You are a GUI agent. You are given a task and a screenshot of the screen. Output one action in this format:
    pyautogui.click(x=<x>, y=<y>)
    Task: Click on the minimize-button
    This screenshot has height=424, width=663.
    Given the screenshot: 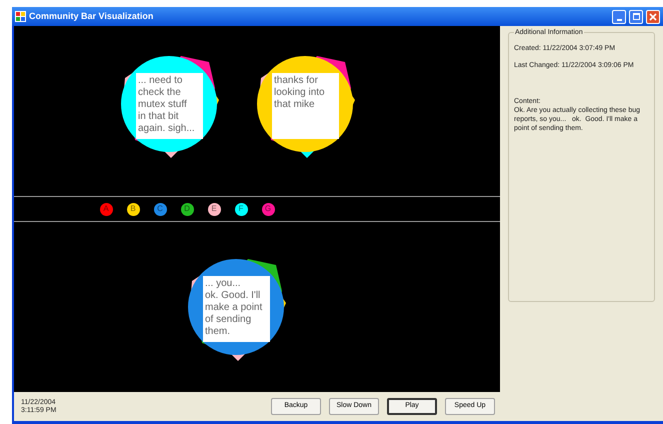 What is the action you would take?
    pyautogui.click(x=619, y=17)
    